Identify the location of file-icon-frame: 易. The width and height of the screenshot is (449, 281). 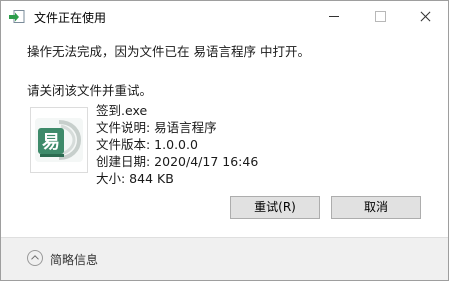
(59, 140).